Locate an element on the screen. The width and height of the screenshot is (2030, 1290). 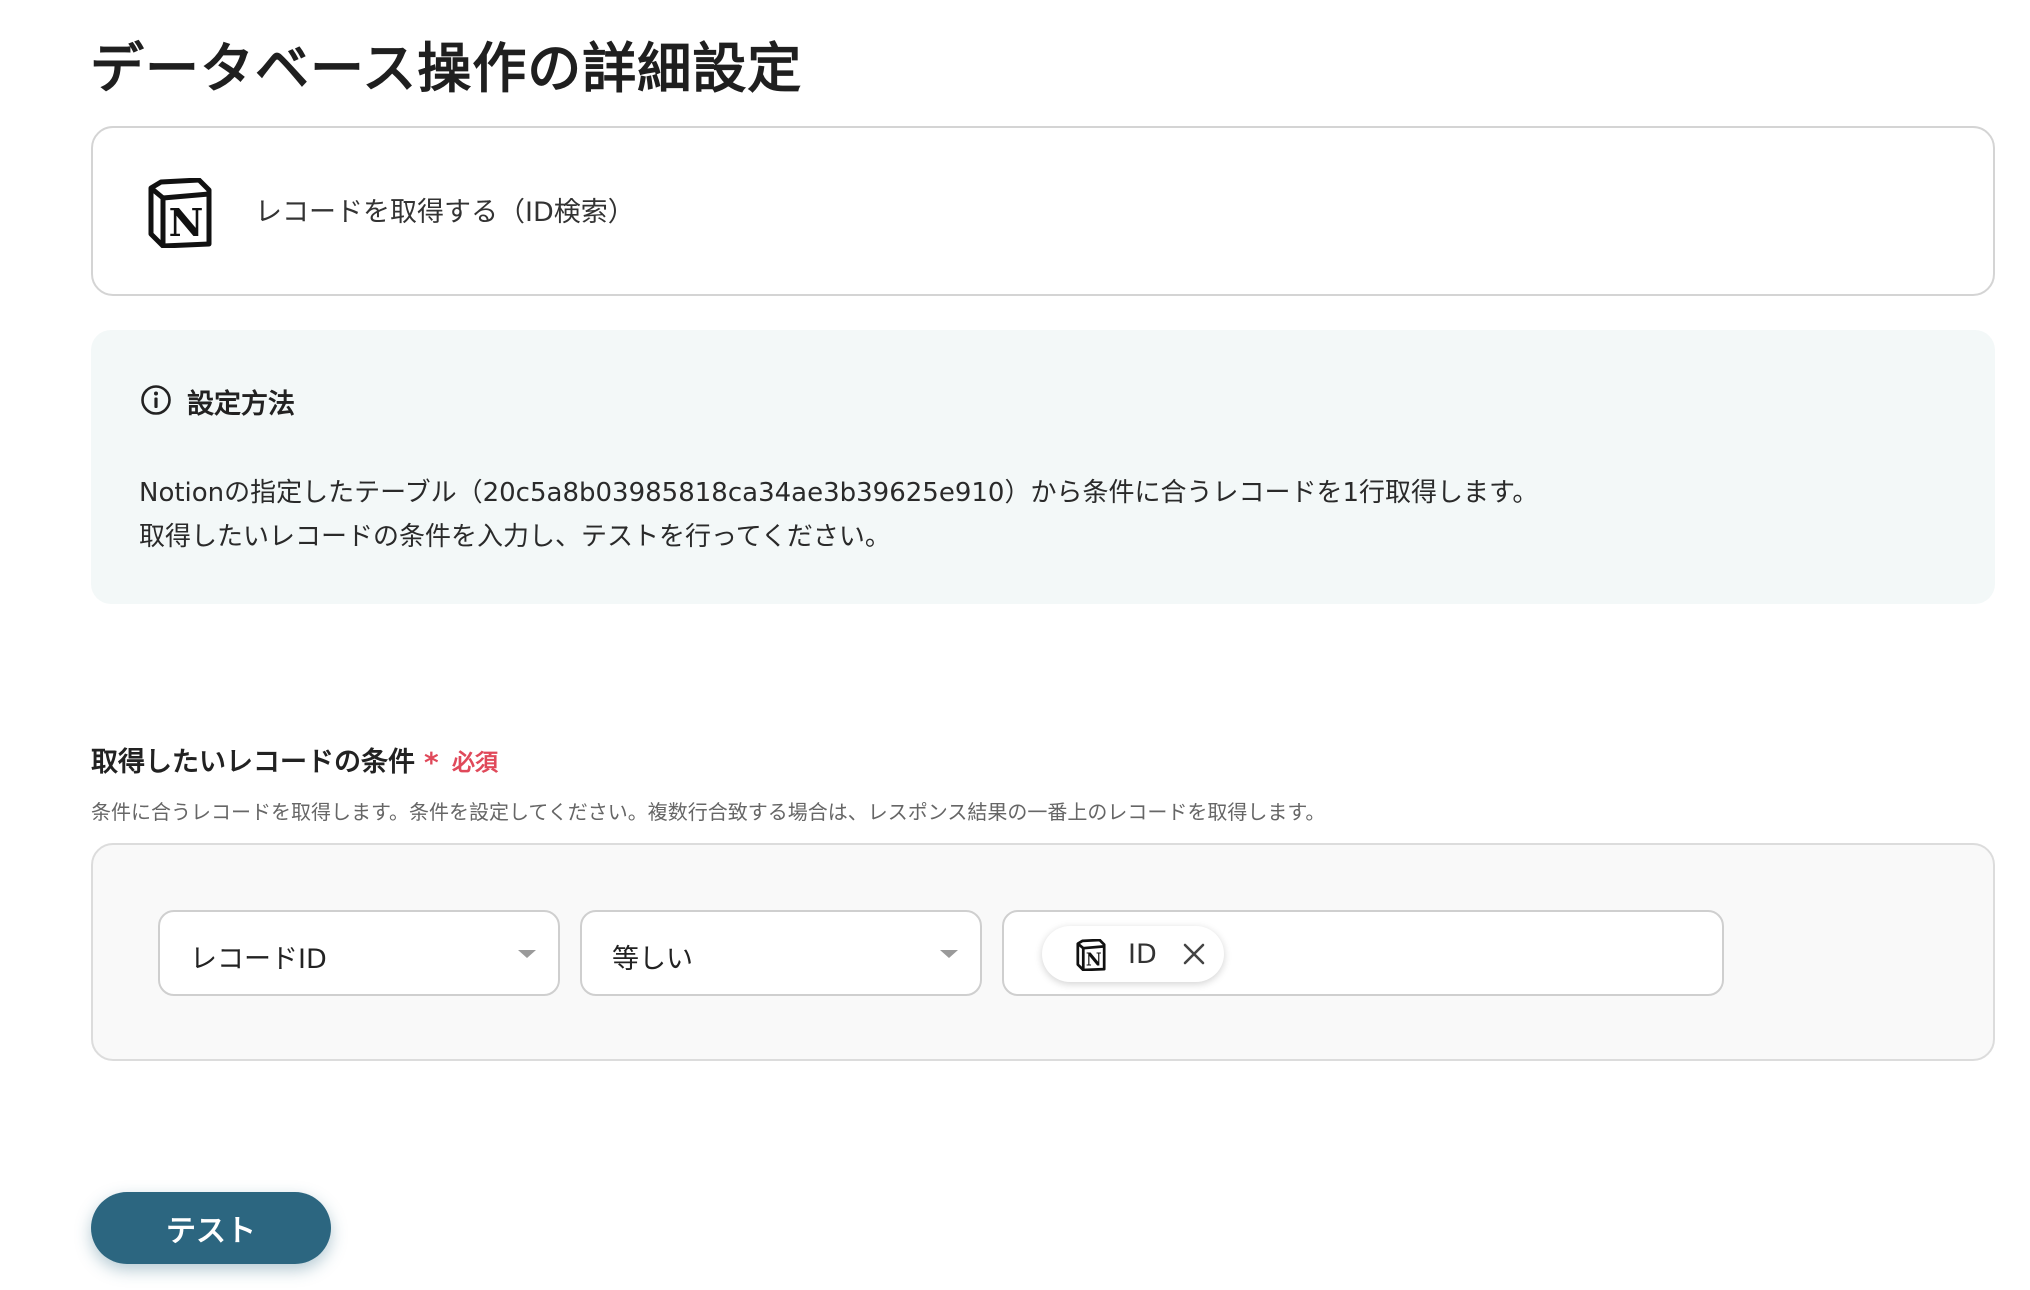
value-chip-label: ID is located at coordinates (1142, 954).